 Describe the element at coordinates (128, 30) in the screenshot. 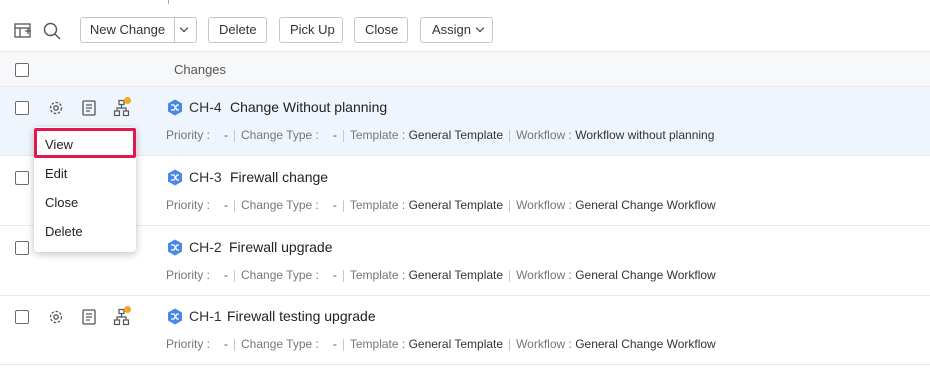

I see `new-change-button: New Change` at that location.